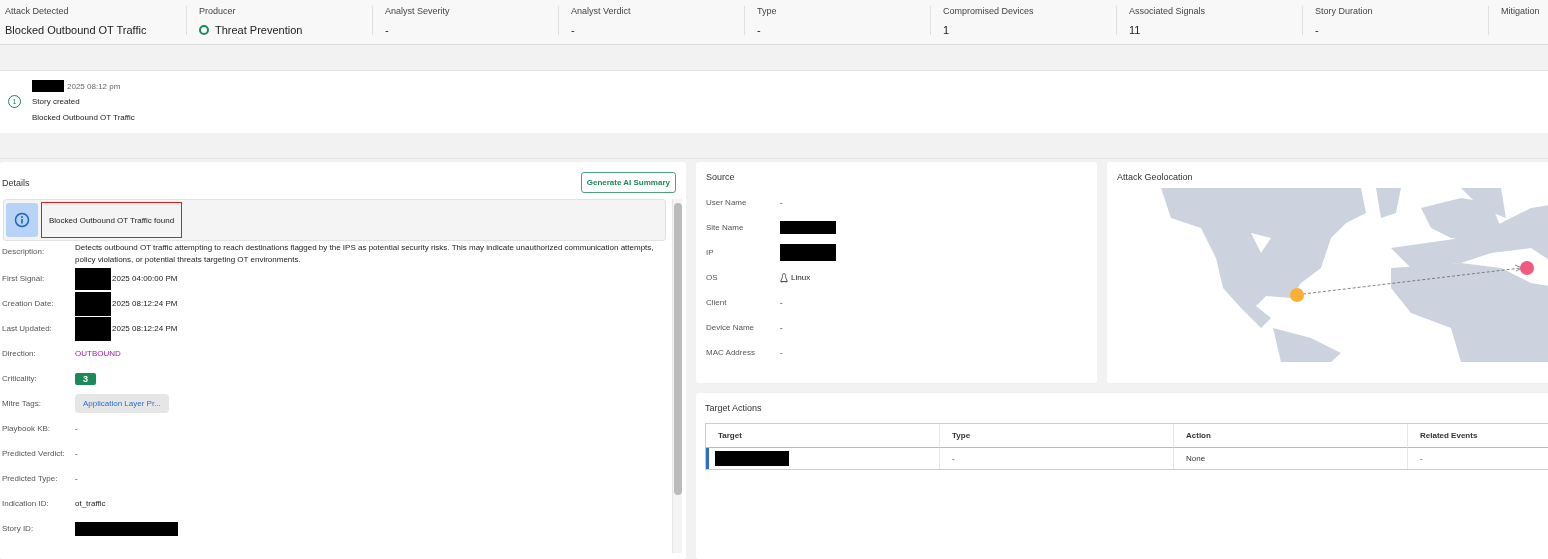  Describe the element at coordinates (27, 428) in the screenshot. I see `field-label: Playbook KB:` at that location.